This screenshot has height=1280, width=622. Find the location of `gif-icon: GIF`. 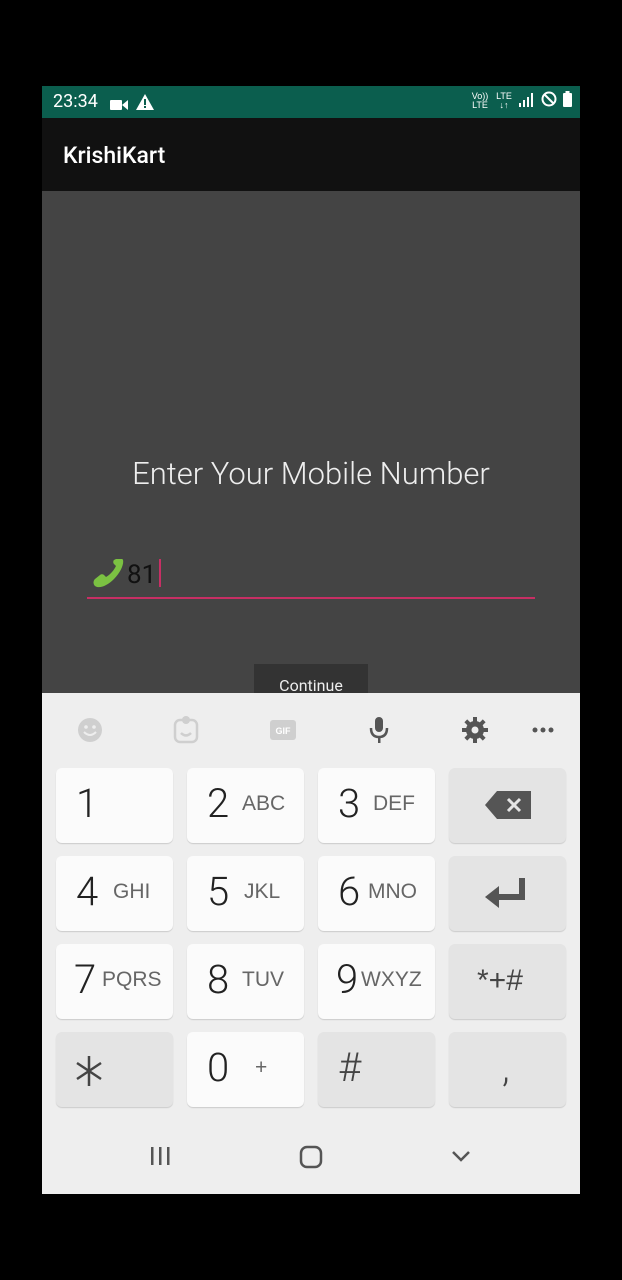

gif-icon: GIF is located at coordinates (283, 730).